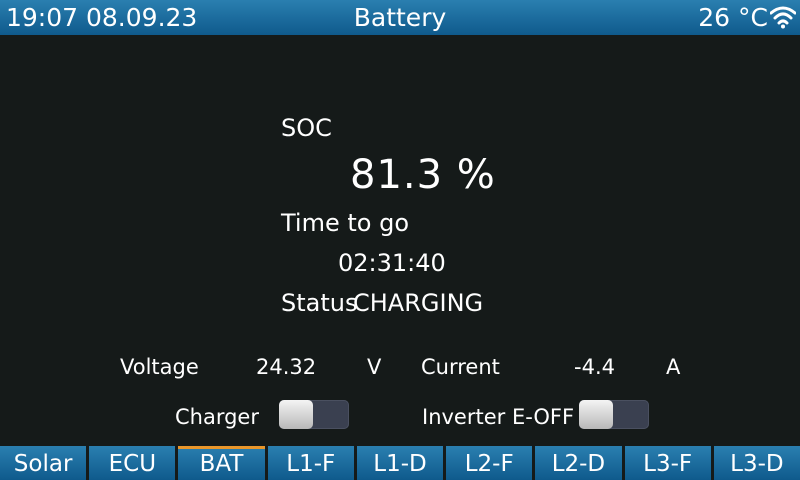  What do you see at coordinates (460, 367) in the screenshot?
I see `current-label: Current` at bounding box center [460, 367].